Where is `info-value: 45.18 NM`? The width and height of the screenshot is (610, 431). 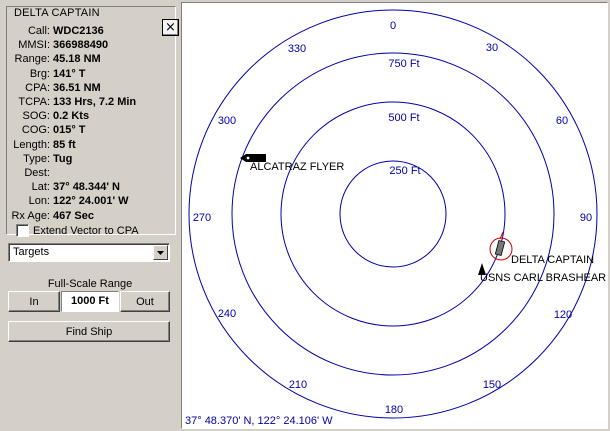 info-value: 45.18 NM is located at coordinates (77, 59).